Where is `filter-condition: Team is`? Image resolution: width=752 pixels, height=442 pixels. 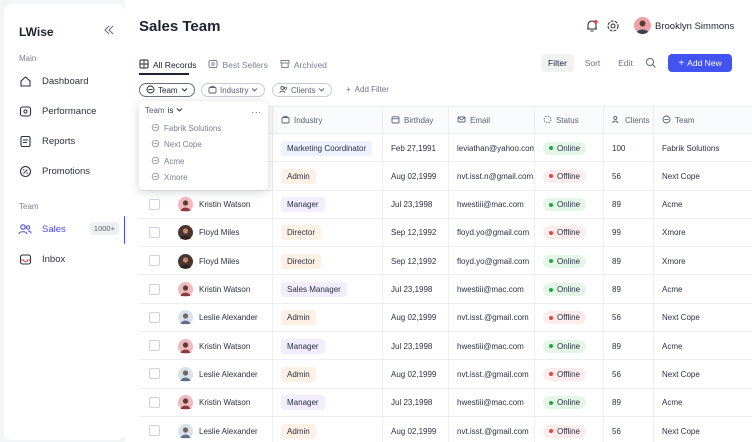
filter-condition: Team is is located at coordinates (164, 110).